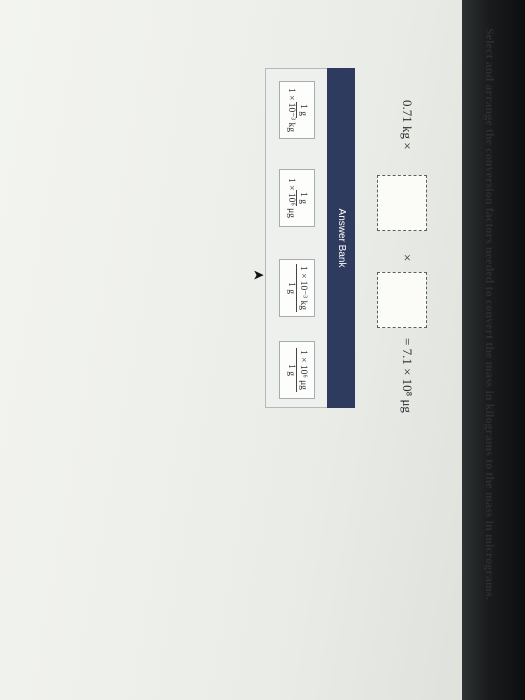  Describe the element at coordinates (341, 238) in the screenshot. I see `answer-bank-header: Answer Bank` at that location.